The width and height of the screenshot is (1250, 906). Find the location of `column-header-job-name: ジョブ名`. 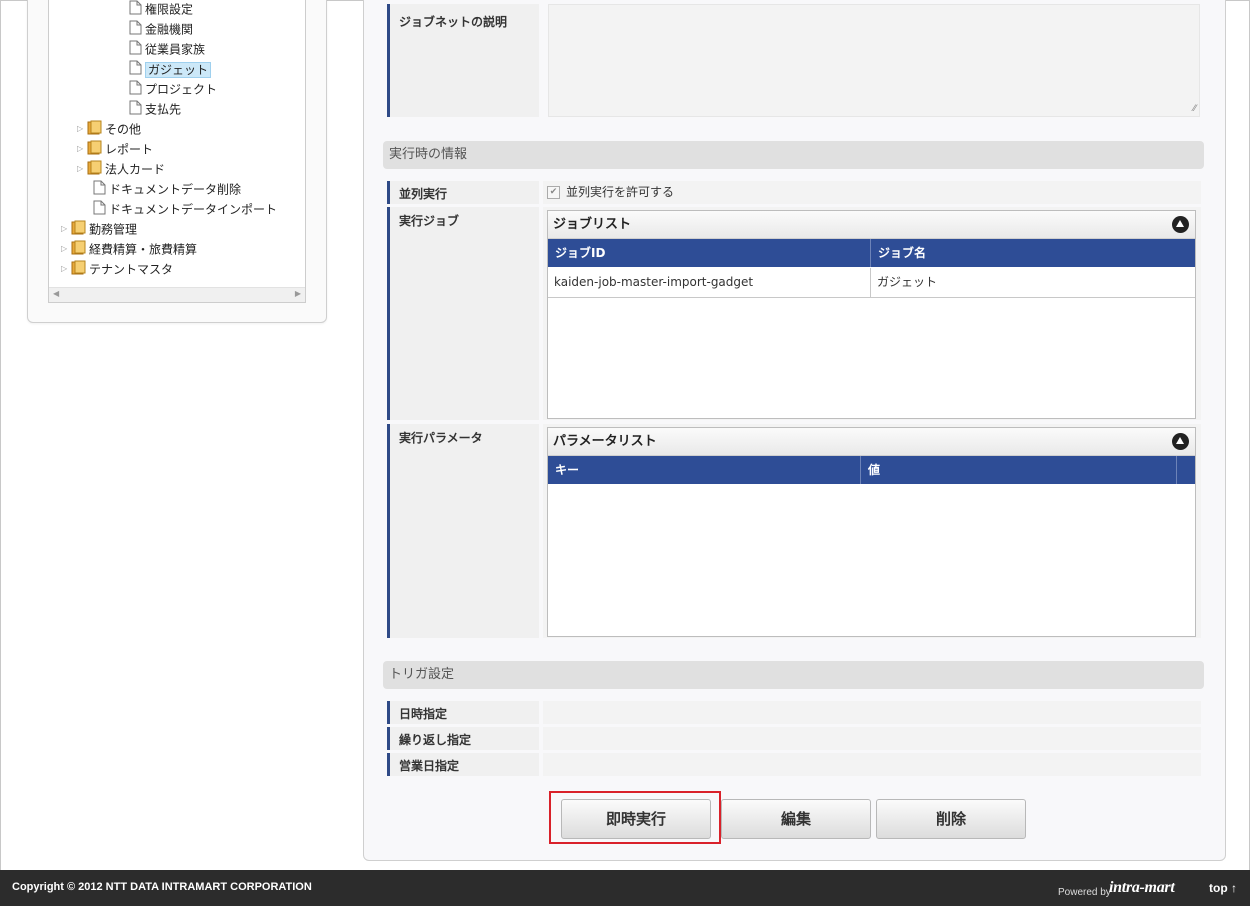

column-header-job-name: ジョブ名 is located at coordinates (1033, 253).